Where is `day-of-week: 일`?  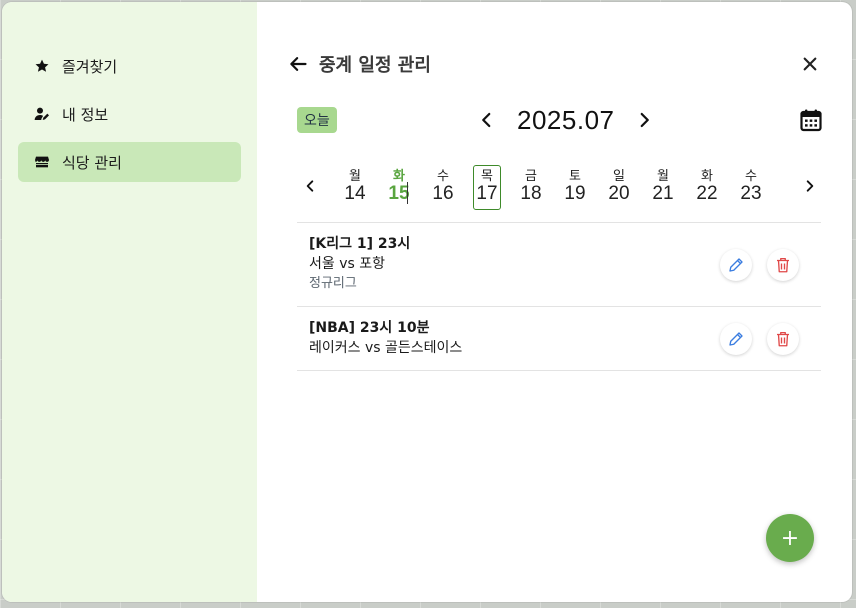
day-of-week: 일 is located at coordinates (619, 176).